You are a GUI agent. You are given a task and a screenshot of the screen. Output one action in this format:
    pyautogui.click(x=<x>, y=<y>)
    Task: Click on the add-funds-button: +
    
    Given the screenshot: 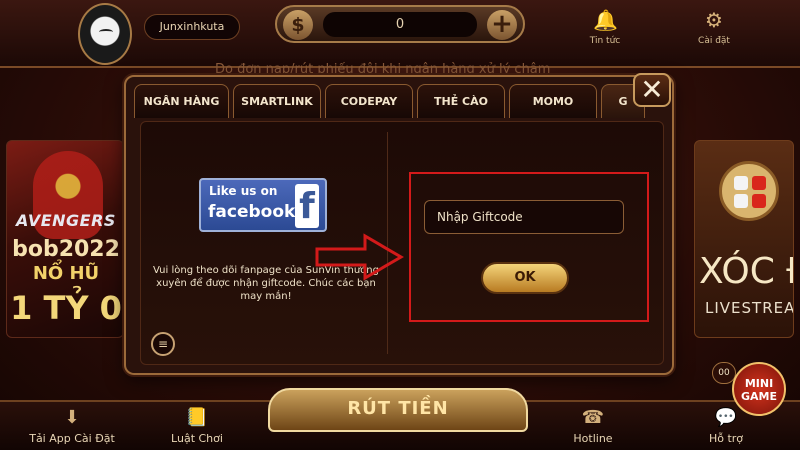 What is the action you would take?
    pyautogui.click(x=502, y=25)
    